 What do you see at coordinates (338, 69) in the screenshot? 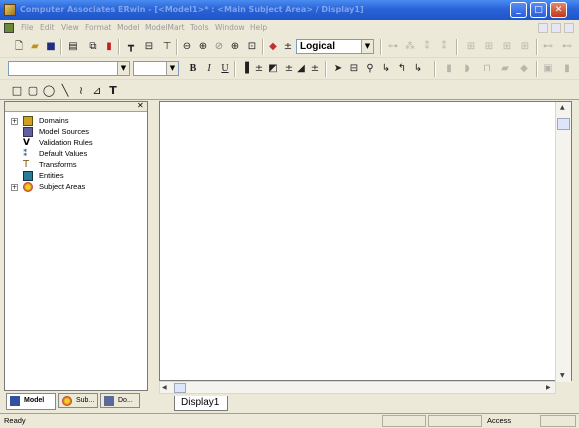
I see `pointer-icon: ➤` at bounding box center [338, 69].